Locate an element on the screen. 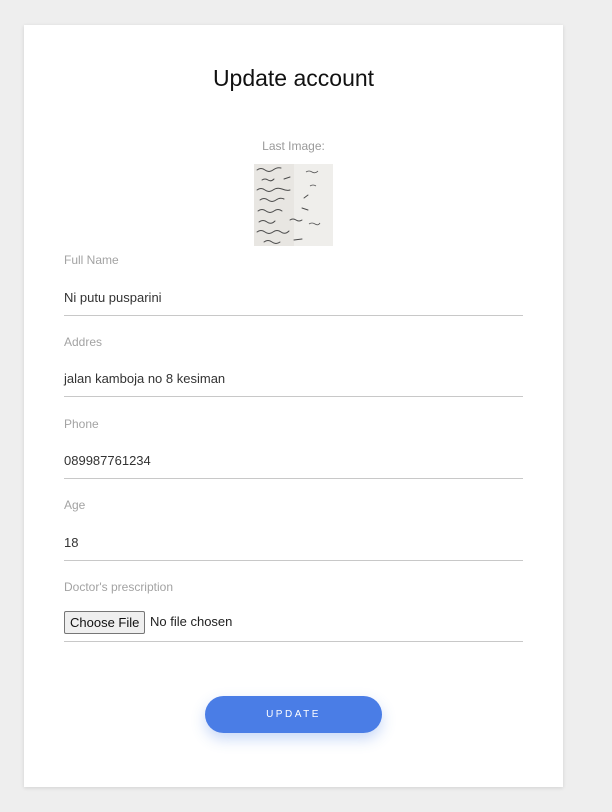 This screenshot has height=812, width=612. phone-label: Phone is located at coordinates (81, 424).